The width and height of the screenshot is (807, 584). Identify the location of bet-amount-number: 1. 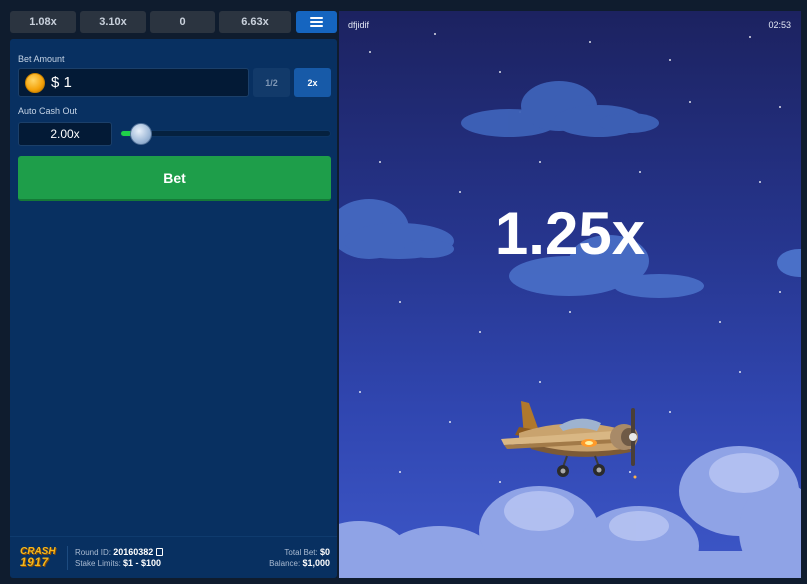
(67, 82).